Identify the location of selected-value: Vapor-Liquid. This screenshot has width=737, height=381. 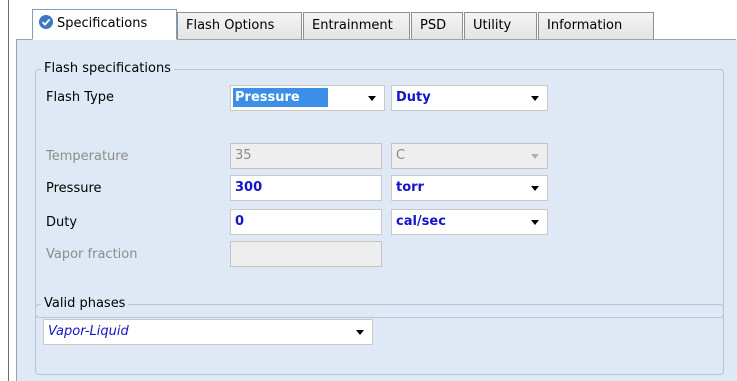
(88, 331).